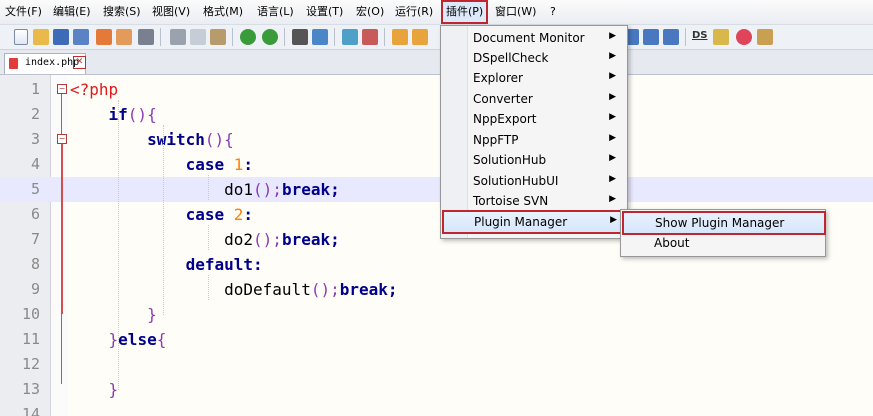 The height and width of the screenshot is (416, 873). I want to click on save-all-icon, so click(81, 37).